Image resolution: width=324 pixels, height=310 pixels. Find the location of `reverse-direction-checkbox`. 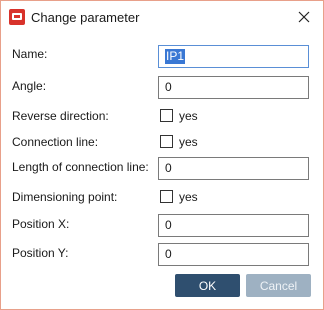

reverse-direction-checkbox is located at coordinates (166, 115).